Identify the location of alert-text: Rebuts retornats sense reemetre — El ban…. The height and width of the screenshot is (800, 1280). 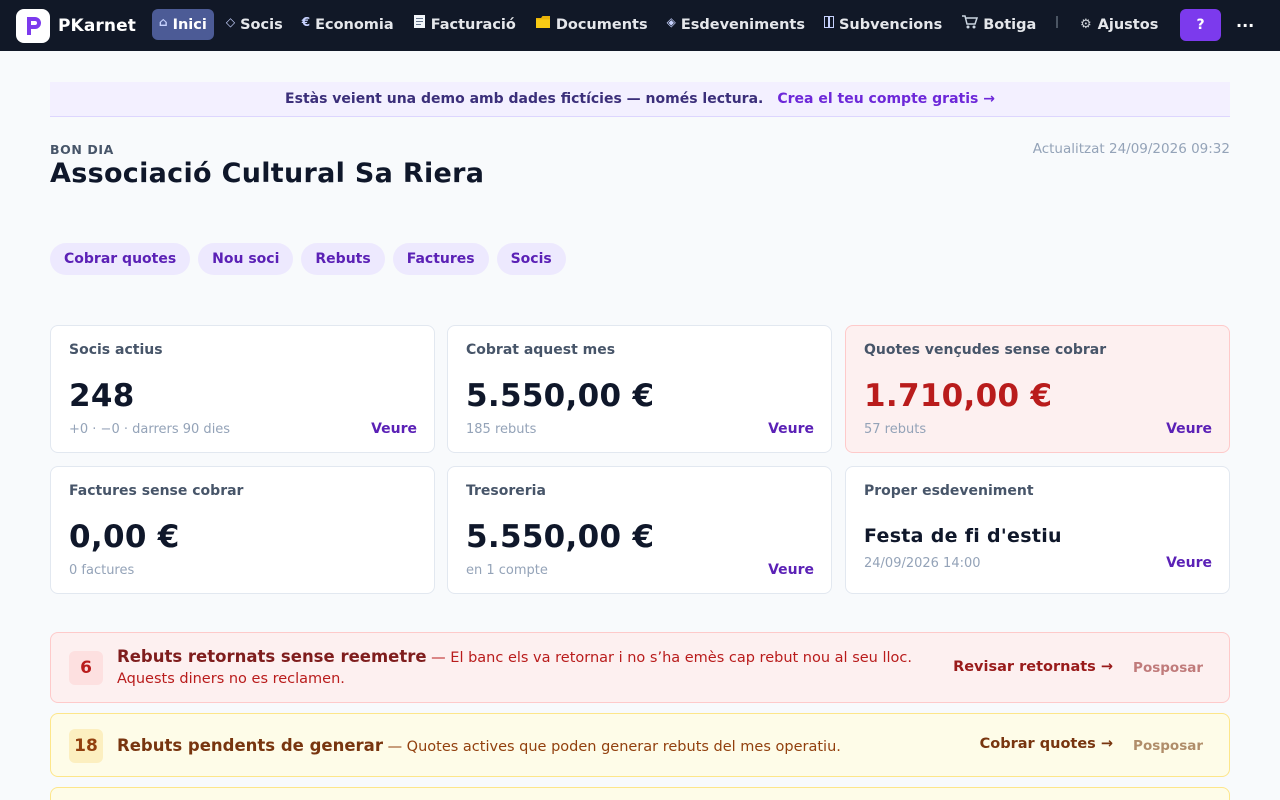
(522, 668).